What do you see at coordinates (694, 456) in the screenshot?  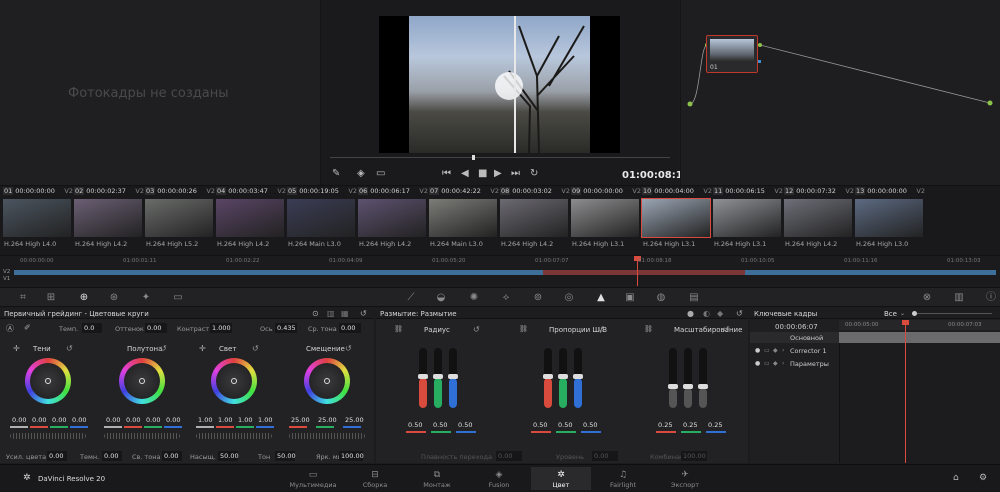 I see `footer-field: 100.00` at bounding box center [694, 456].